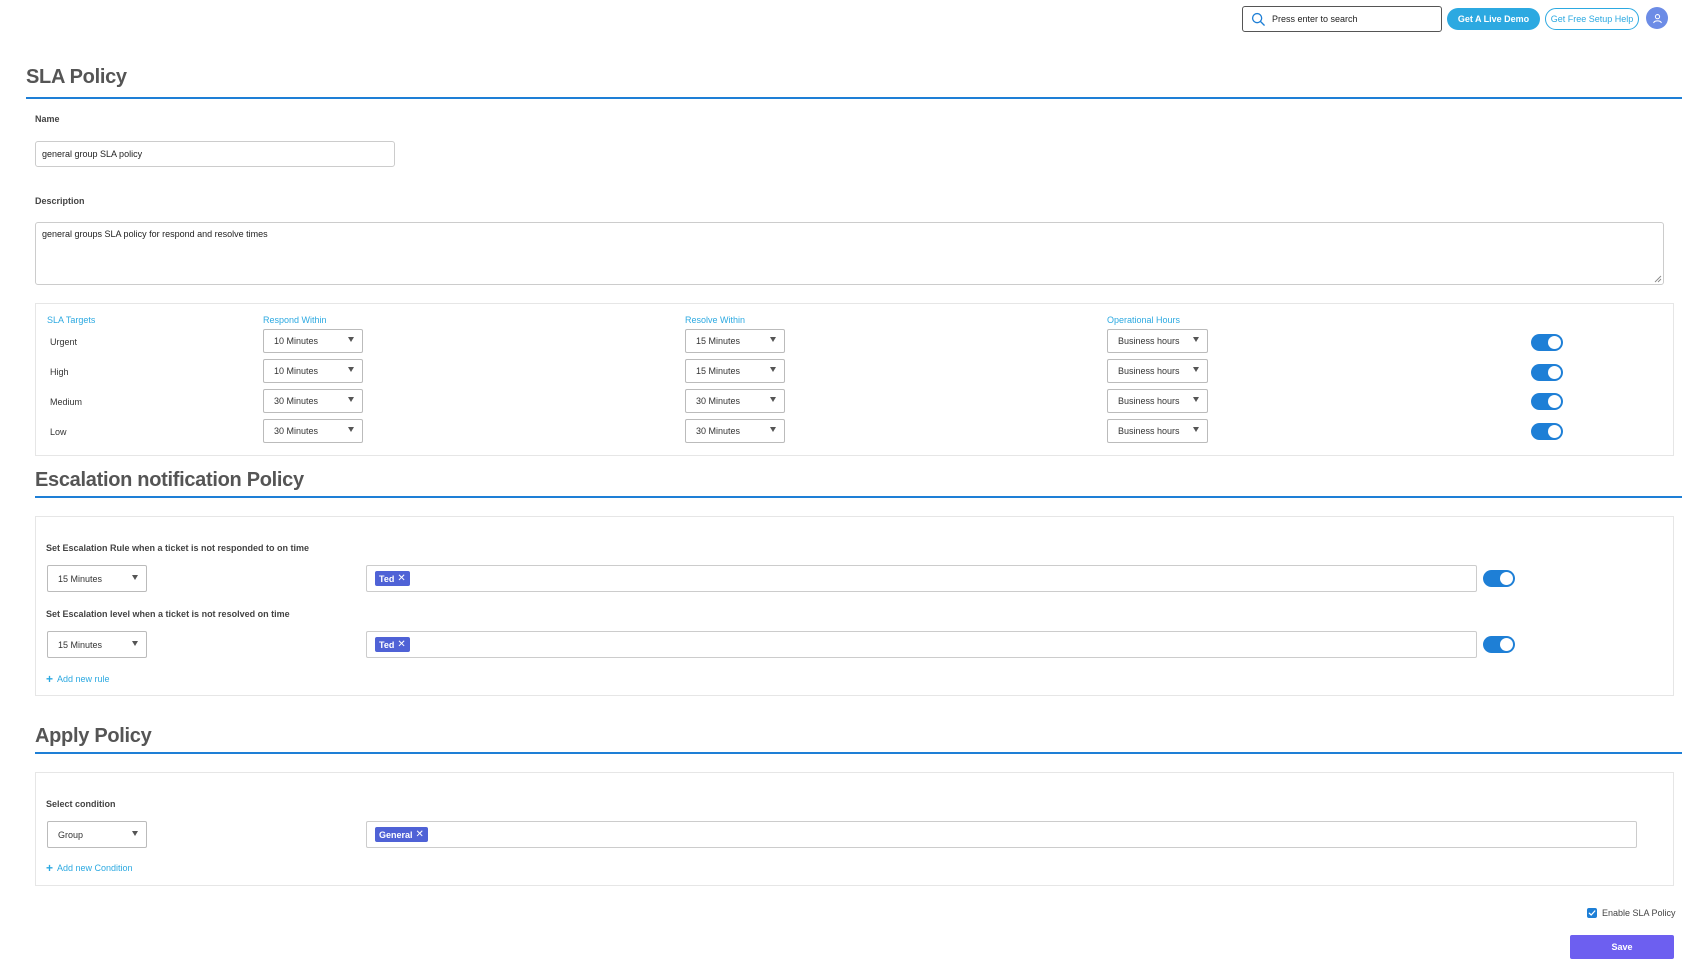 This screenshot has width=1689, height=966. Describe the element at coordinates (396, 834) in the screenshot. I see `condition-tag-label: General` at that location.